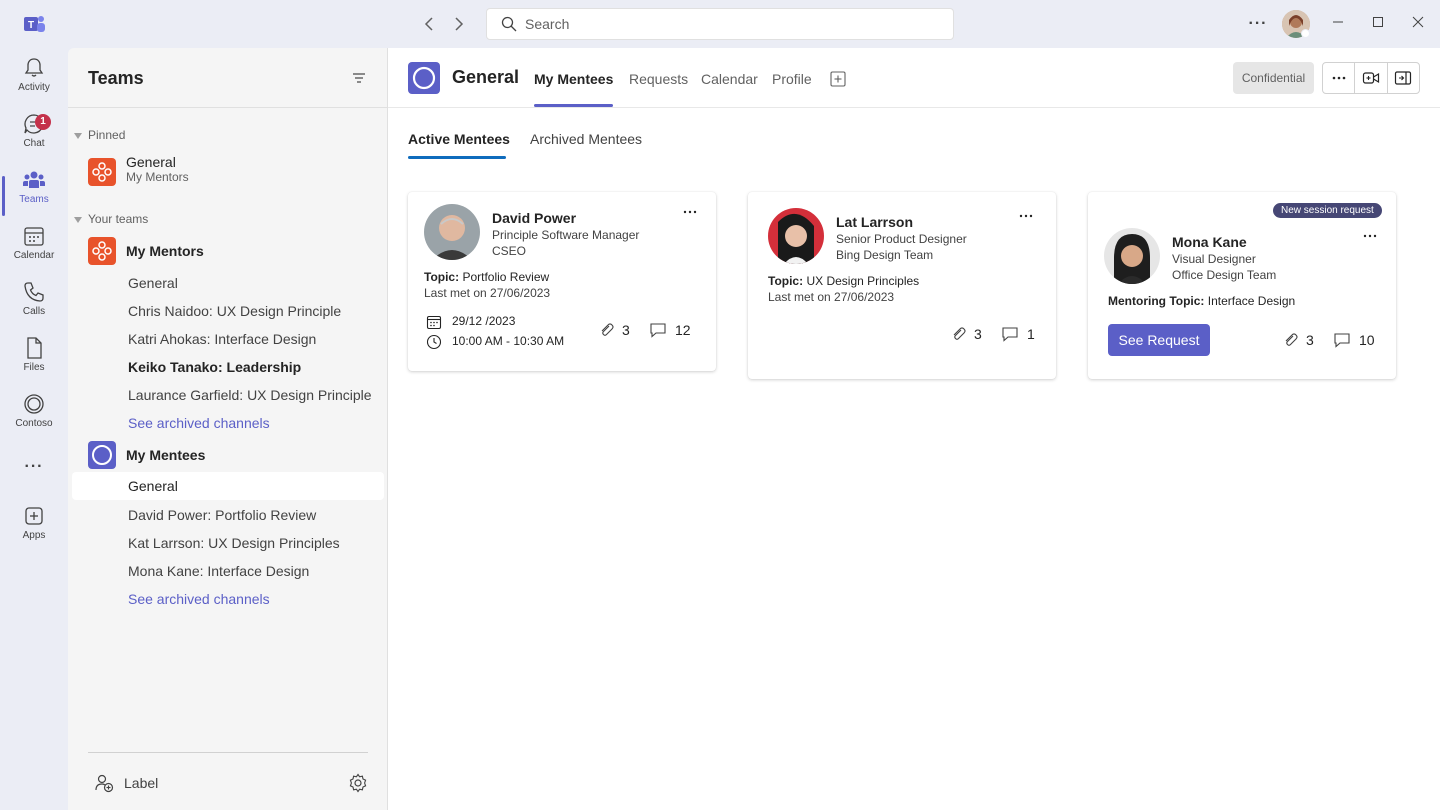 This screenshot has width=1440, height=810. What do you see at coordinates (228, 543) in the screenshot?
I see `channel-item: Kat Larrson: UX Design Principles` at bounding box center [228, 543].